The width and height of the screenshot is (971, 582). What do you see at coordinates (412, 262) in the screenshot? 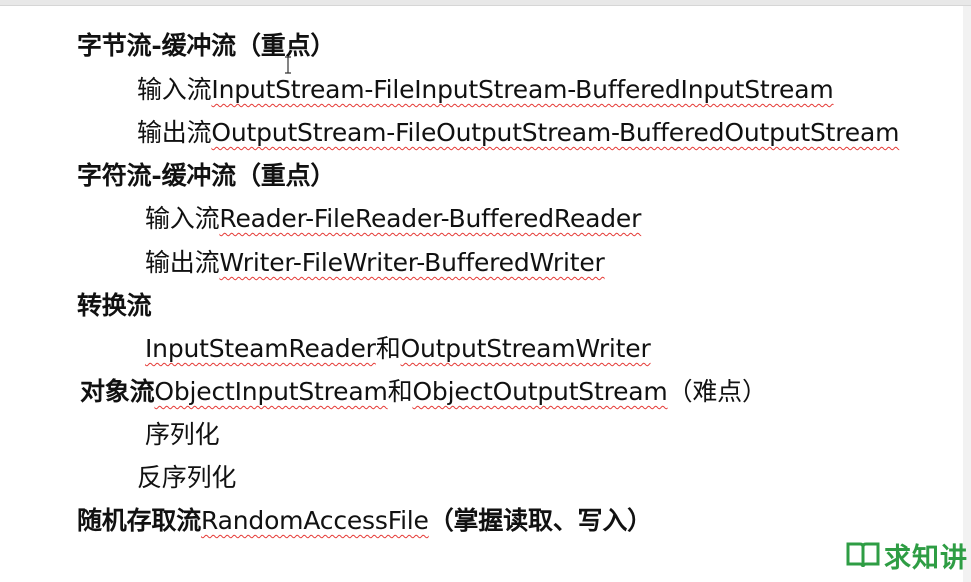
I see `class-chain-writer: Writer-FileWriter-BufferedWriter` at bounding box center [412, 262].